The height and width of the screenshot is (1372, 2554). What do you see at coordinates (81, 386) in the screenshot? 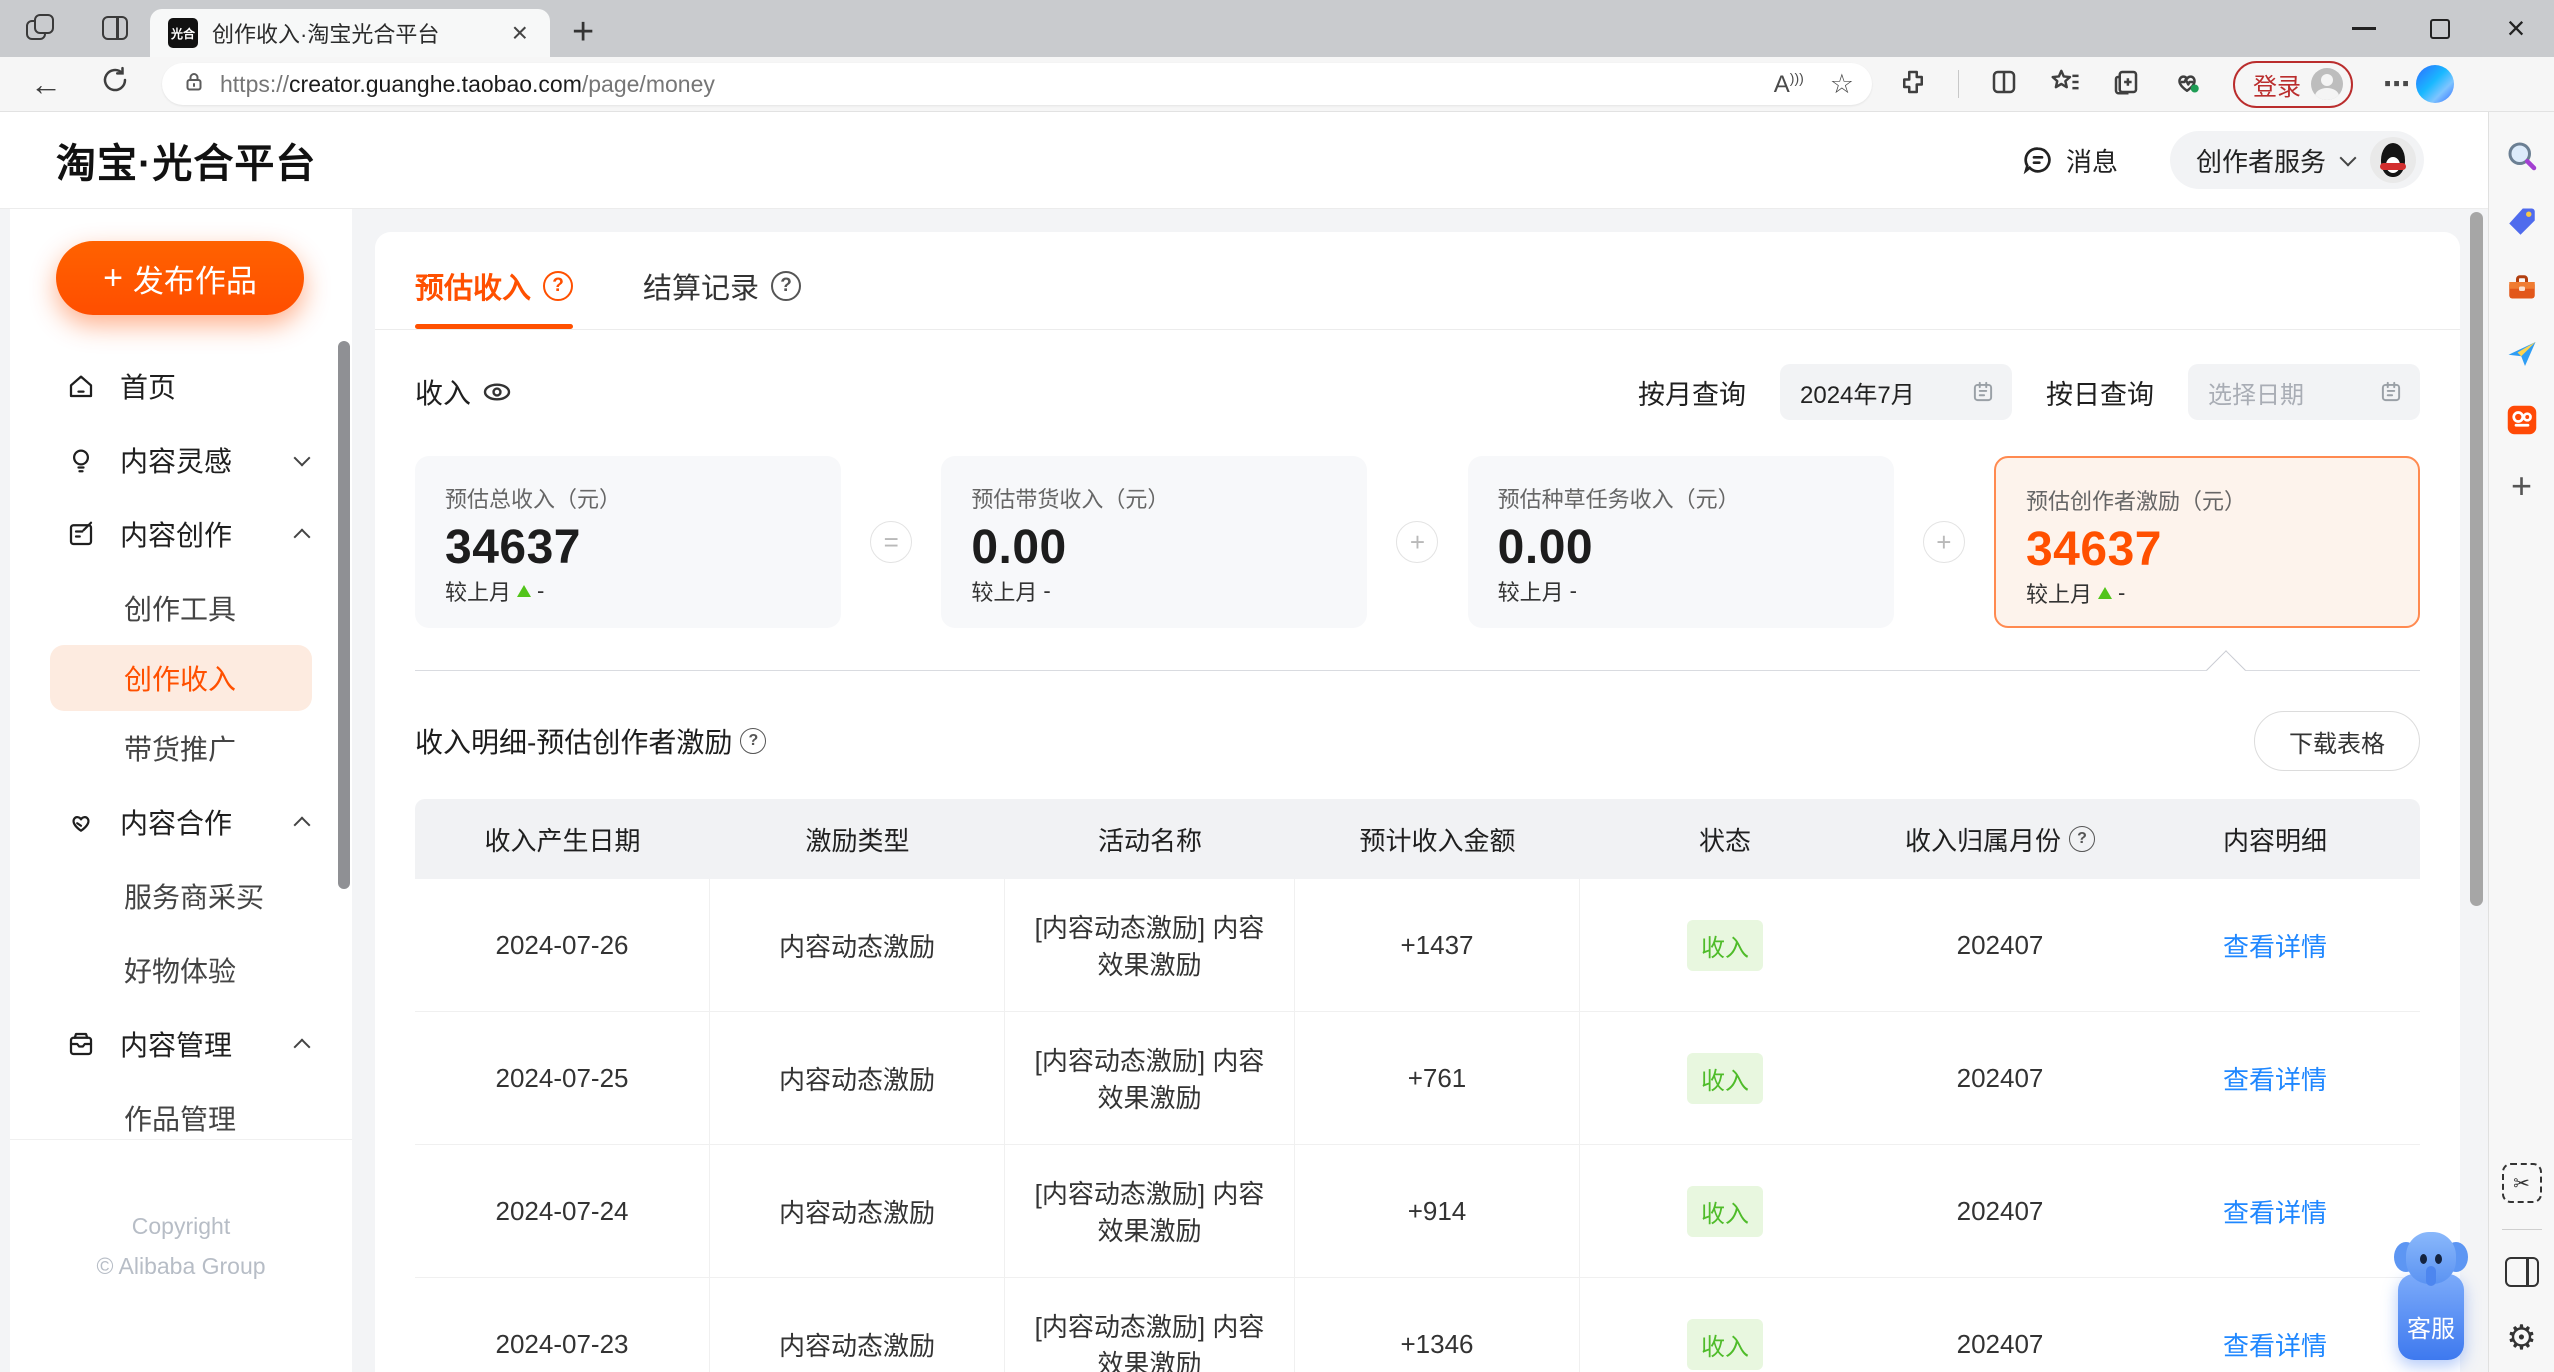
I see `home-icon` at bounding box center [81, 386].